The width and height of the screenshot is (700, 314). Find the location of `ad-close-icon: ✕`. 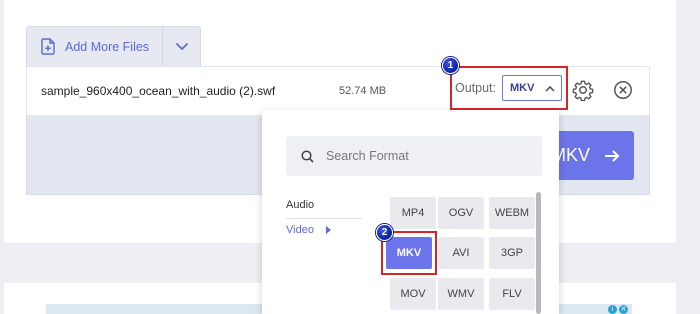

ad-close-icon: ✕ is located at coordinates (623, 309).